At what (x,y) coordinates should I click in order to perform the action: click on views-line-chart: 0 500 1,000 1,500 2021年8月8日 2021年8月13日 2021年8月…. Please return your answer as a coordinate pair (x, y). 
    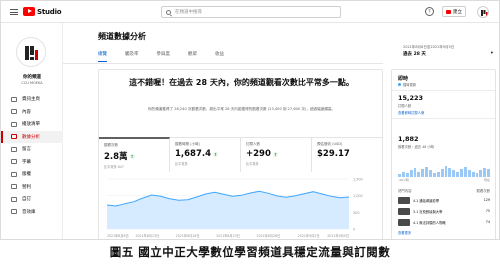
    Looking at the image, I should click on (240, 206).